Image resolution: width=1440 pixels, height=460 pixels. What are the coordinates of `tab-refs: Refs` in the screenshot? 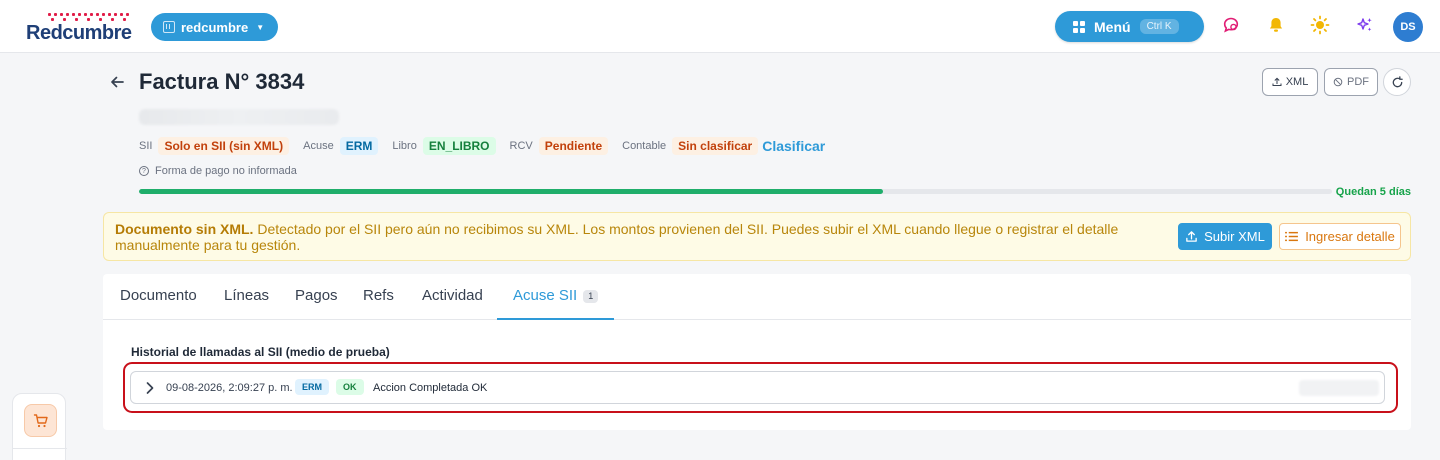 It's located at (378, 297).